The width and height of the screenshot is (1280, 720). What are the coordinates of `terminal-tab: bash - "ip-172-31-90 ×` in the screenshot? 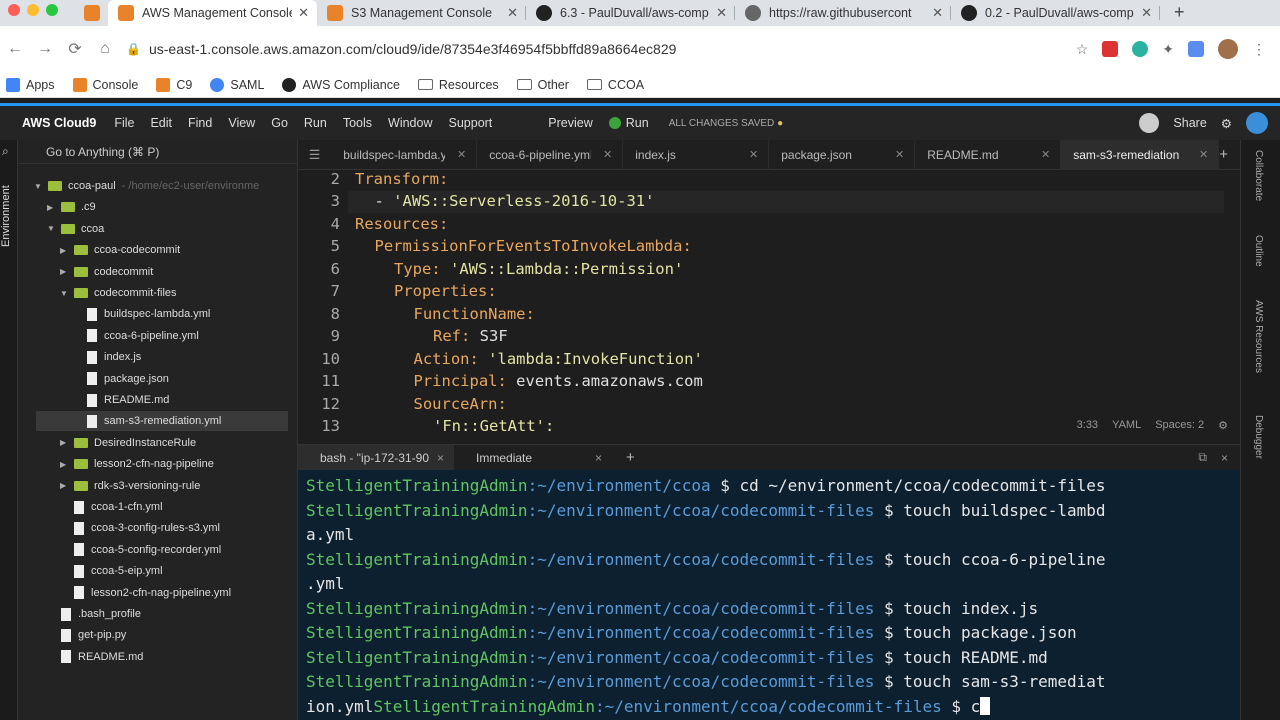 It's located at (376, 457).